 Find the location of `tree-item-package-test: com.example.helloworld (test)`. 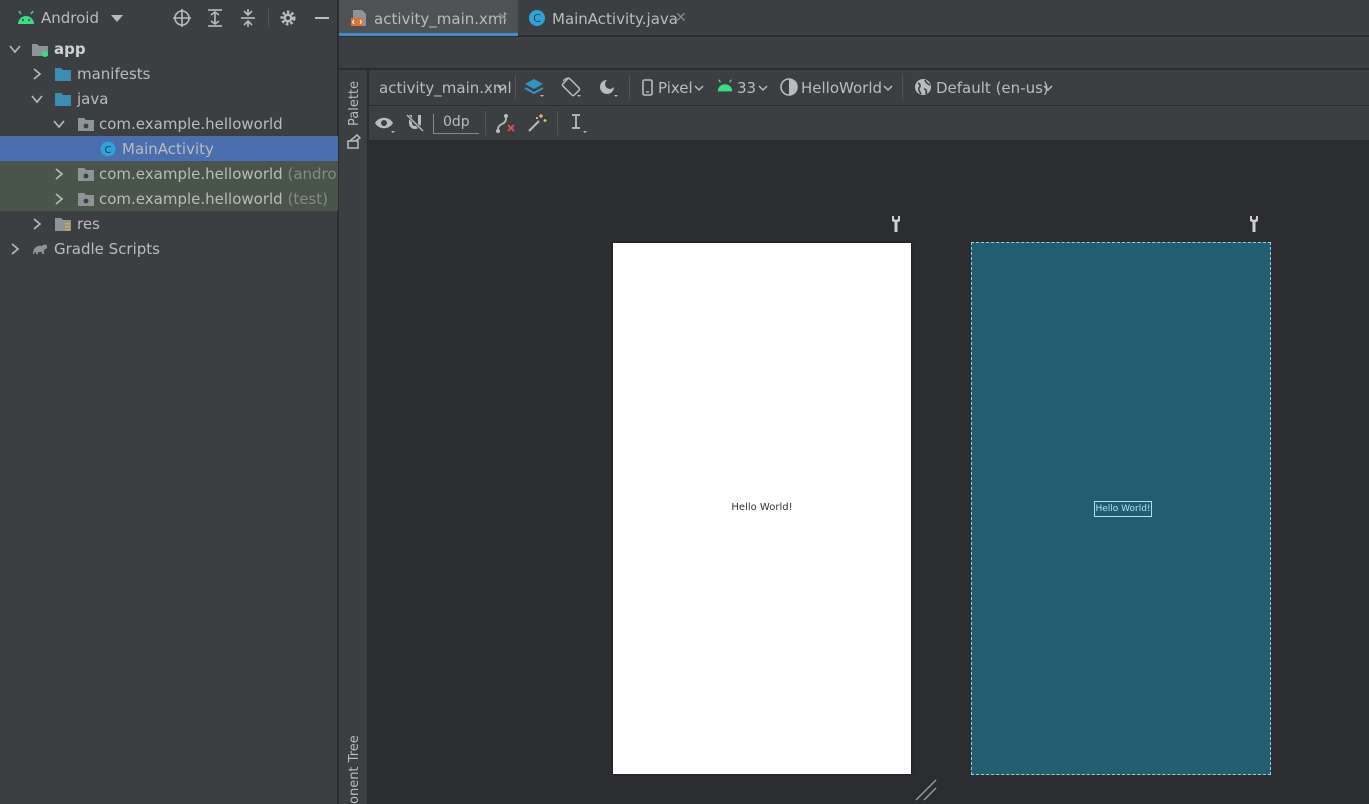

tree-item-package-test: com.example.helloworld (test) is located at coordinates (169, 198).